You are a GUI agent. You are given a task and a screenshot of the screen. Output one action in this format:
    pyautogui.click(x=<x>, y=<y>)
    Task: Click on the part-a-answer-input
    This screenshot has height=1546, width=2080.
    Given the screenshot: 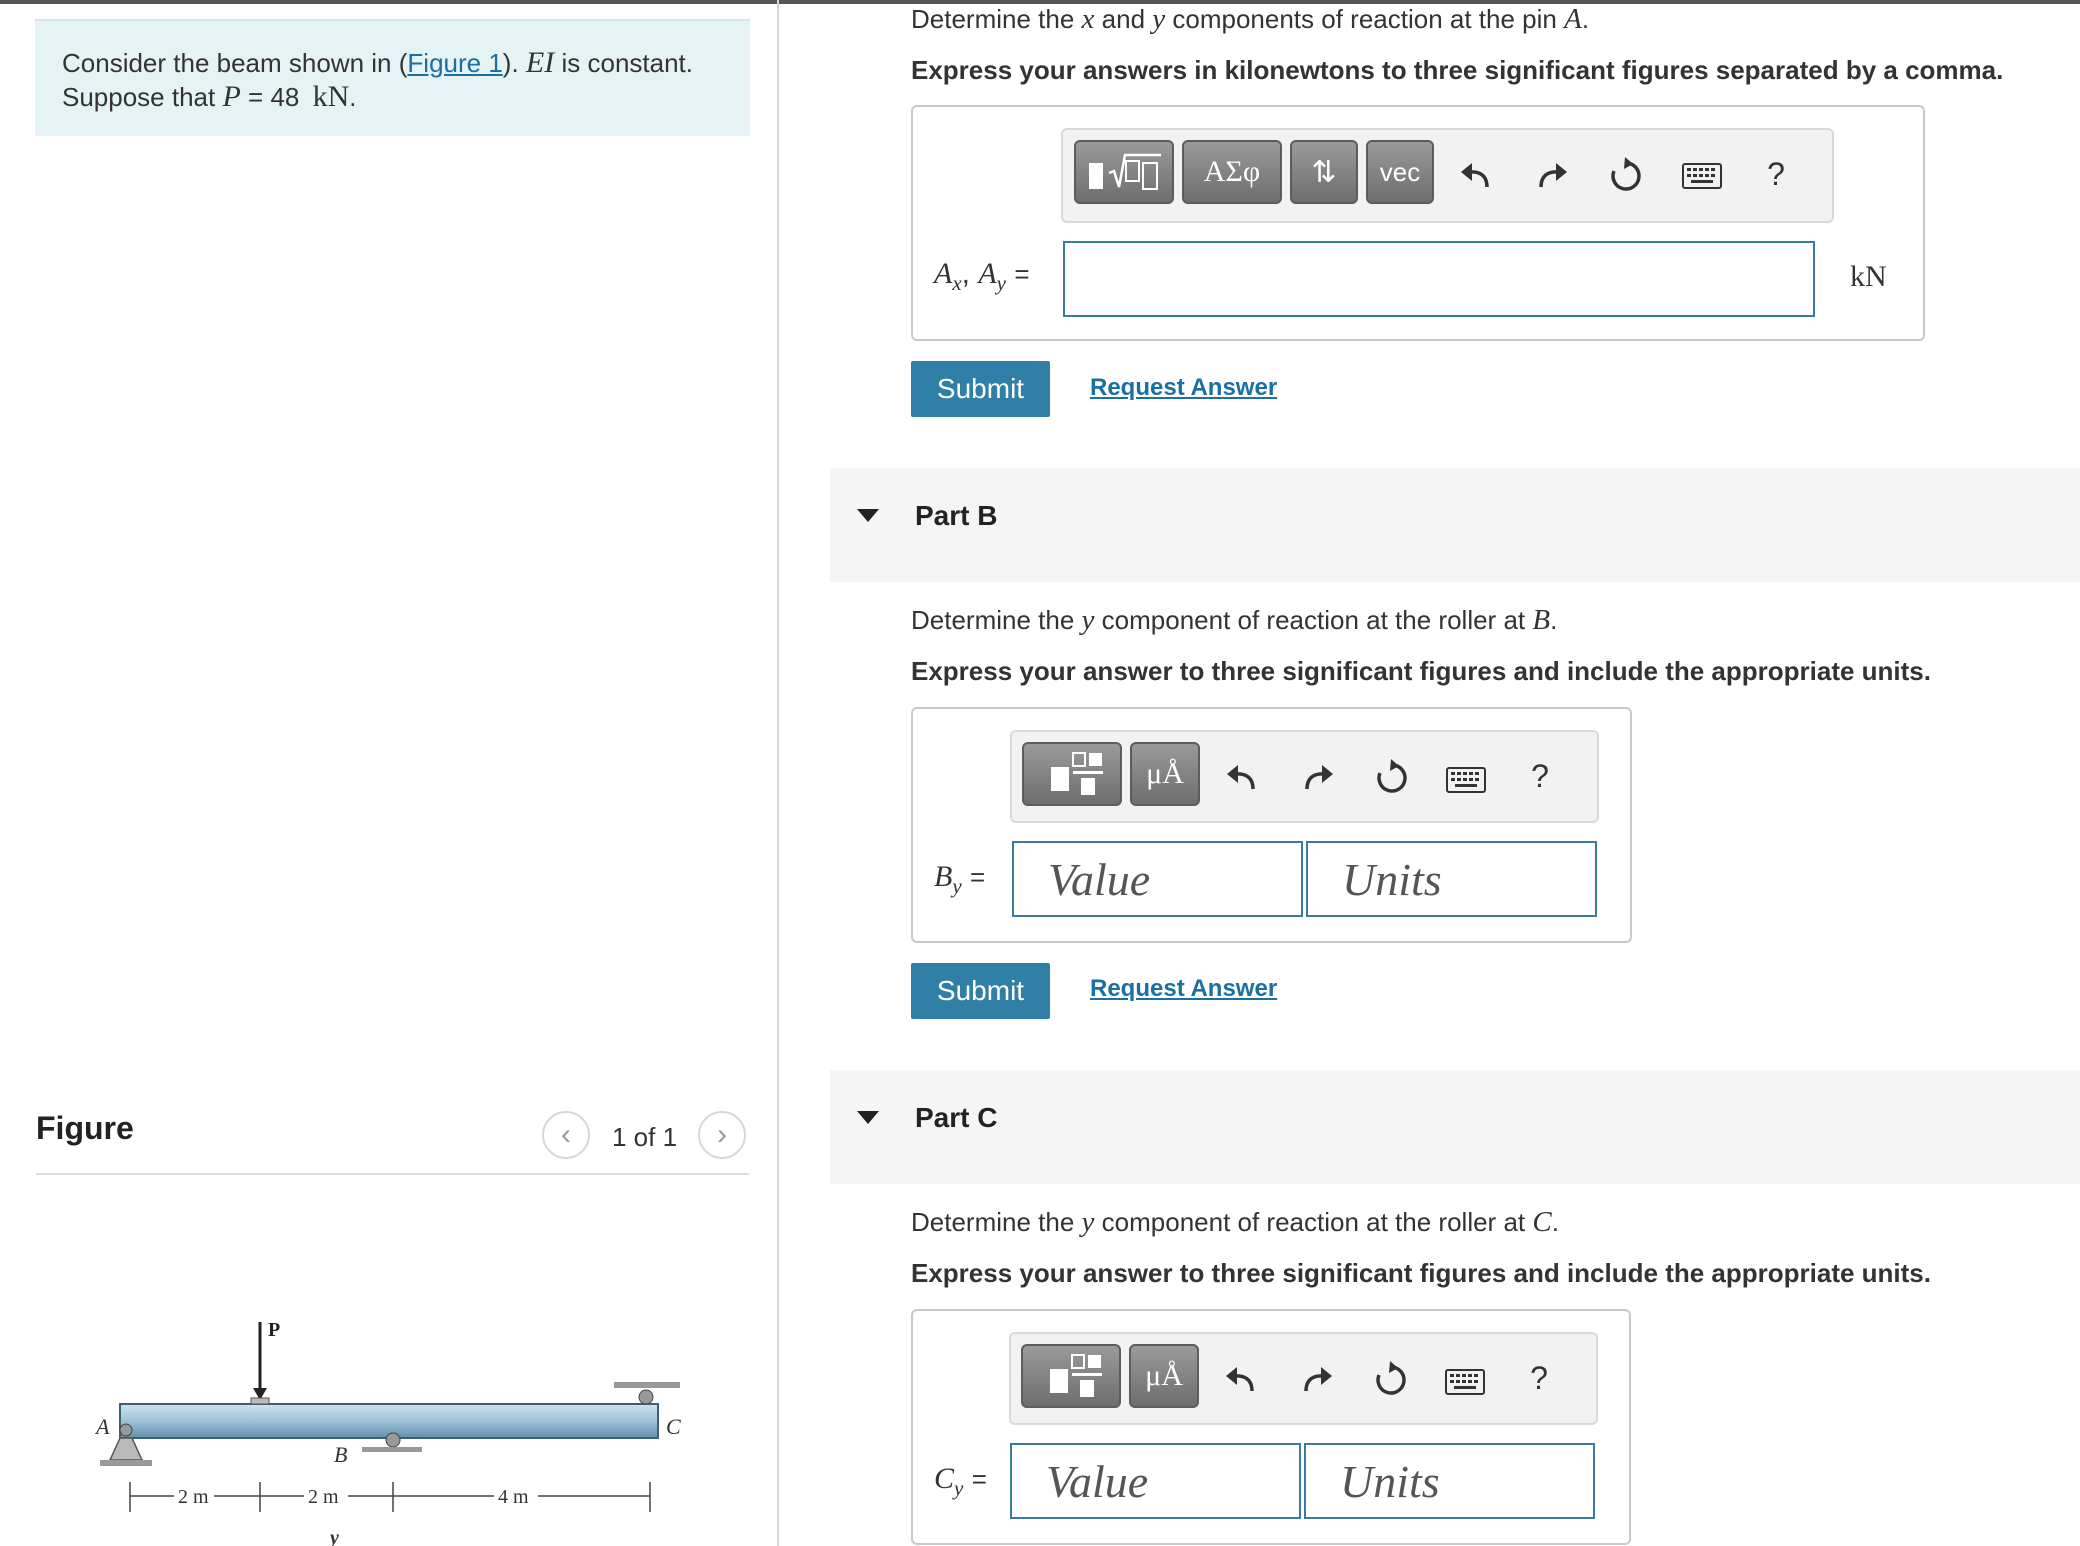 What is the action you would take?
    pyautogui.click(x=1439, y=279)
    